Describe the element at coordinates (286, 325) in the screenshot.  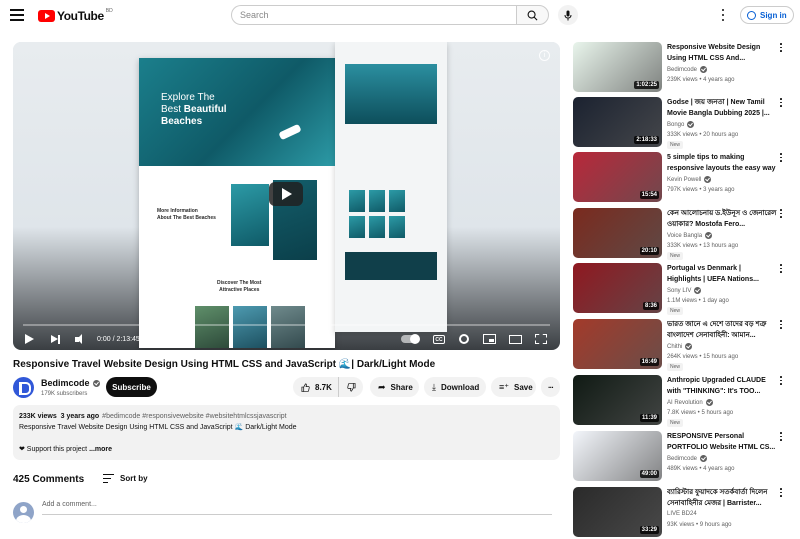
I see `progress-bar` at that location.